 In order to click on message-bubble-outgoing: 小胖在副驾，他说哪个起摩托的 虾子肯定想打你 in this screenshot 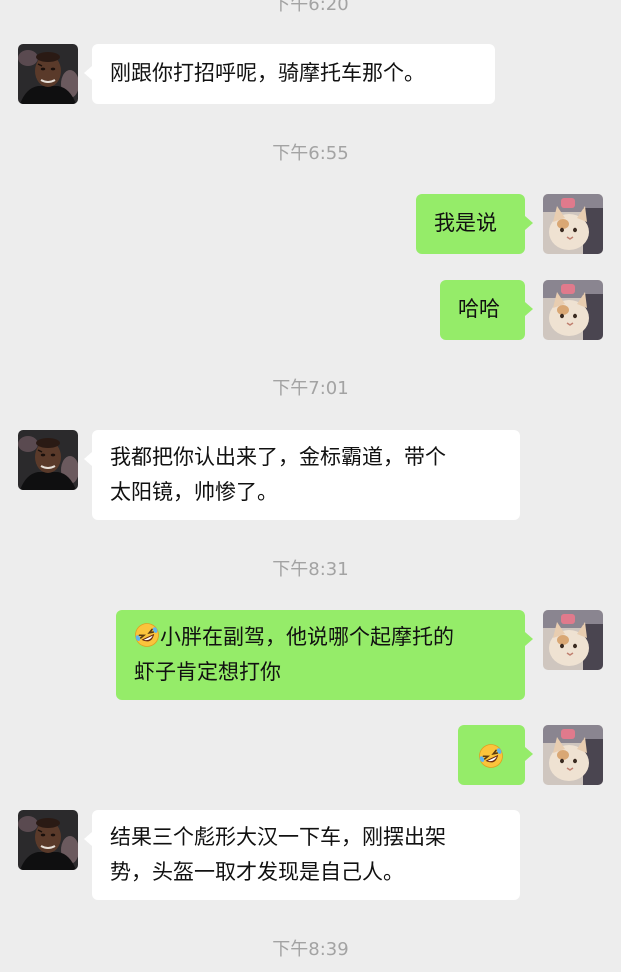, I will do `click(324, 655)`.